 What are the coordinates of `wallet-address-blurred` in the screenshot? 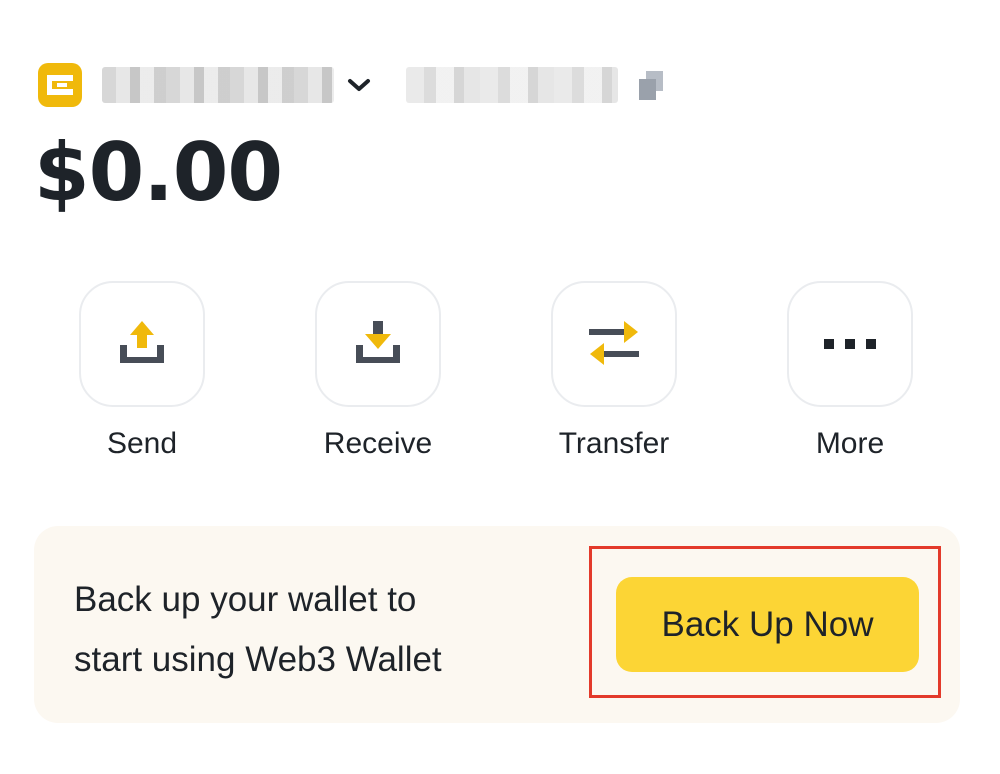 It's located at (512, 85).